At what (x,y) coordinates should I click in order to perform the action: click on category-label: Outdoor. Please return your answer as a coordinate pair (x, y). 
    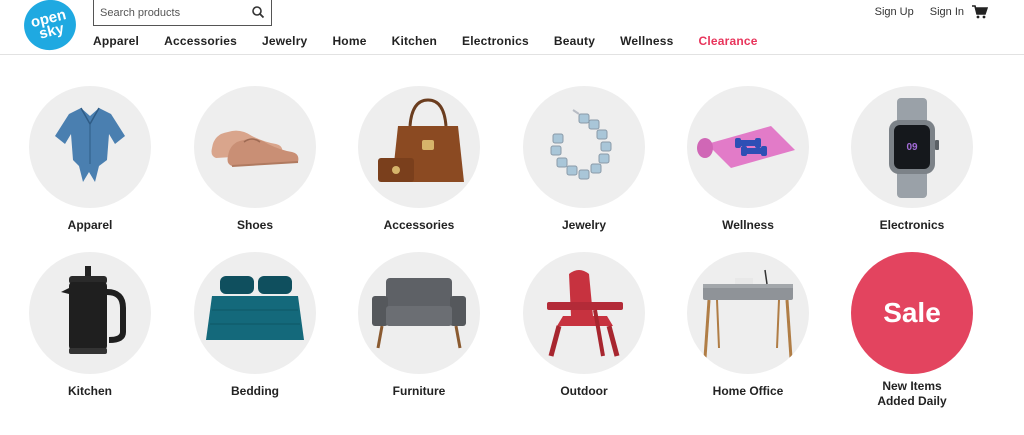
    Looking at the image, I should click on (584, 391).